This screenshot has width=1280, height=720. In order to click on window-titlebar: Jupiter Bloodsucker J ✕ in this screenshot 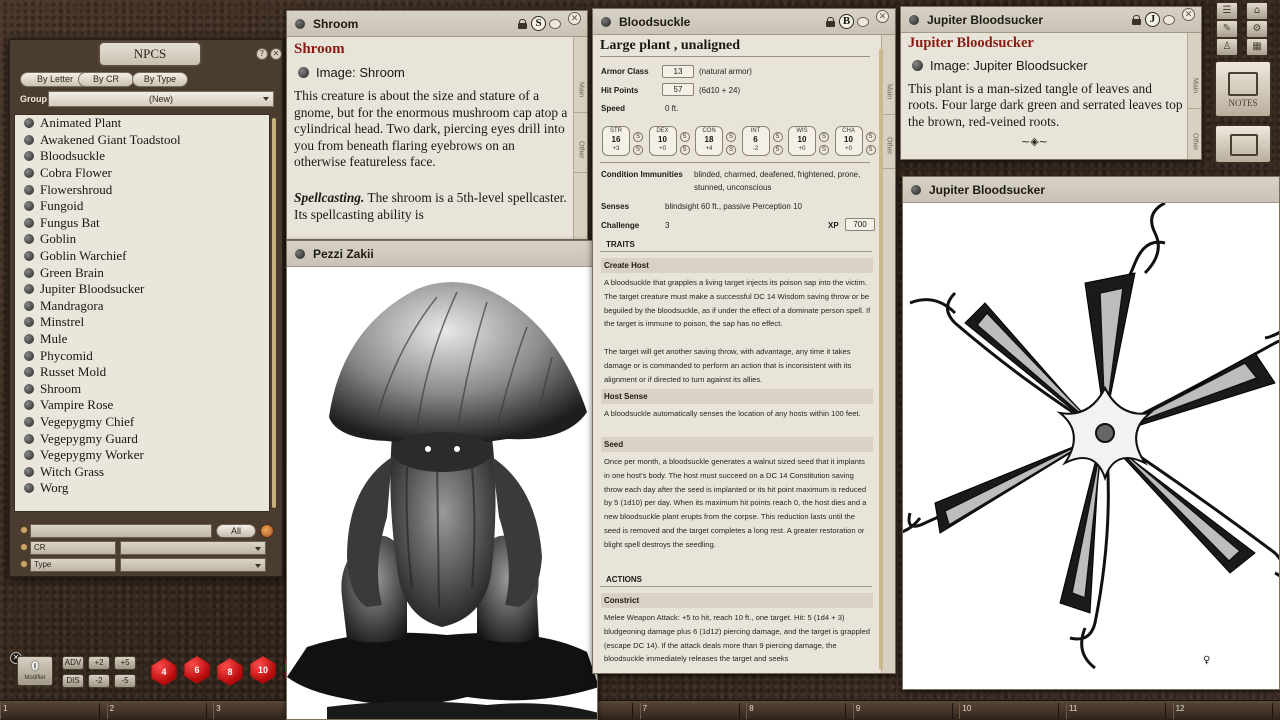, I will do `click(1051, 20)`.